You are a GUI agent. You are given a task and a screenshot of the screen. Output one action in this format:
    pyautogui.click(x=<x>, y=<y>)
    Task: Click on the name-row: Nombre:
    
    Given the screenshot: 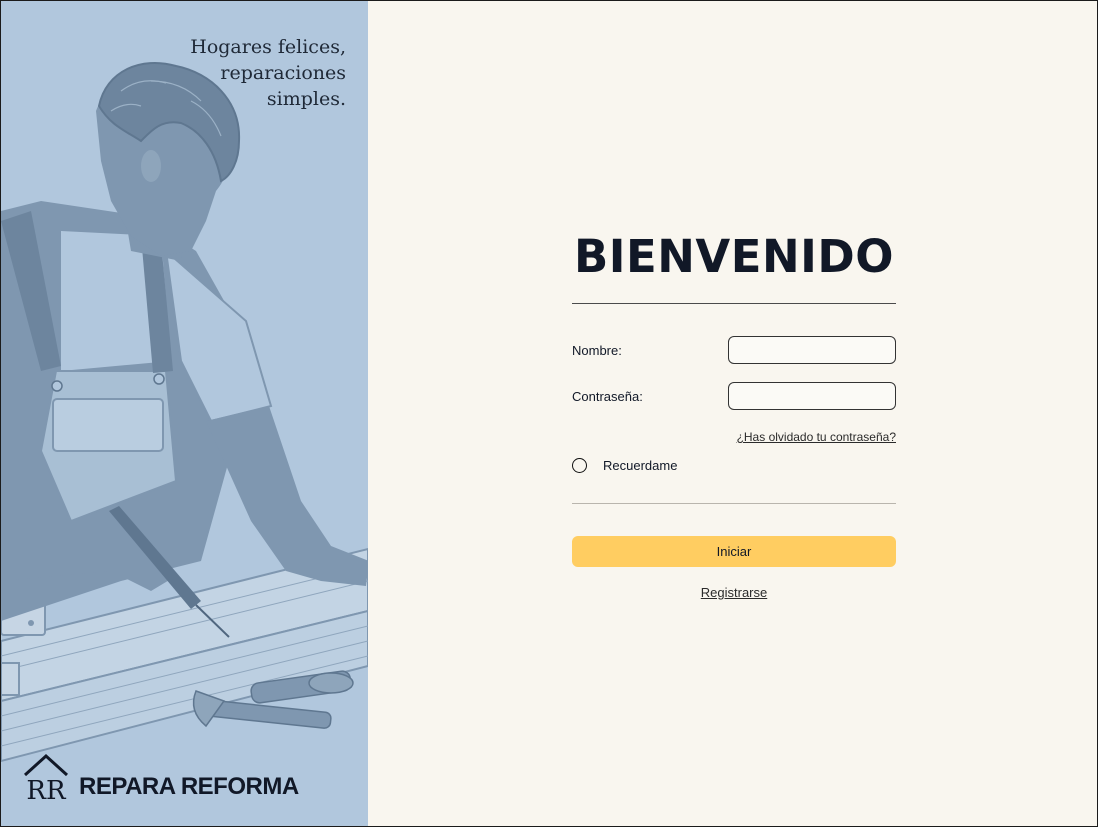 What is the action you would take?
    pyautogui.click(x=734, y=350)
    